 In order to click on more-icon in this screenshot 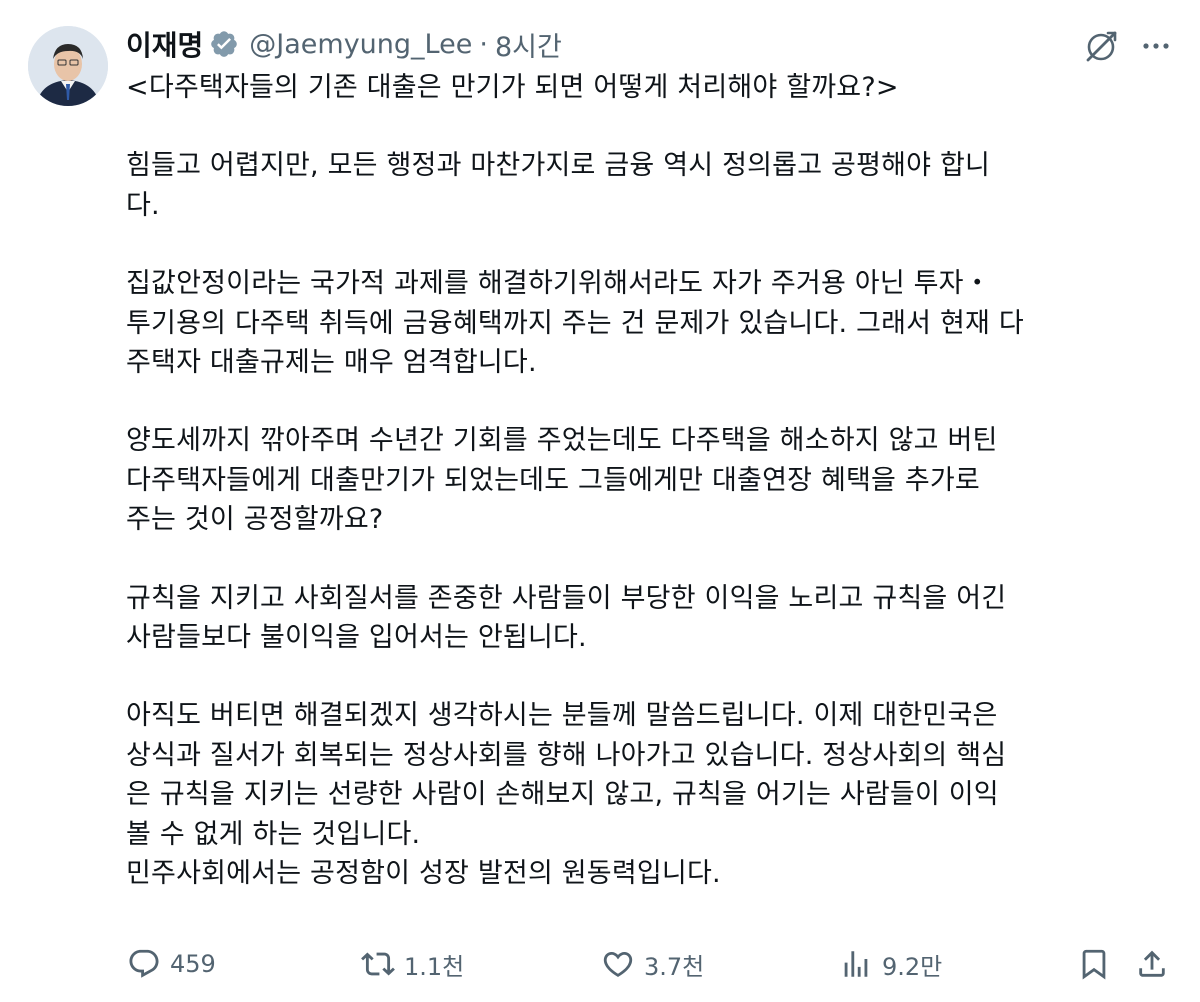, I will do `click(1156, 46)`.